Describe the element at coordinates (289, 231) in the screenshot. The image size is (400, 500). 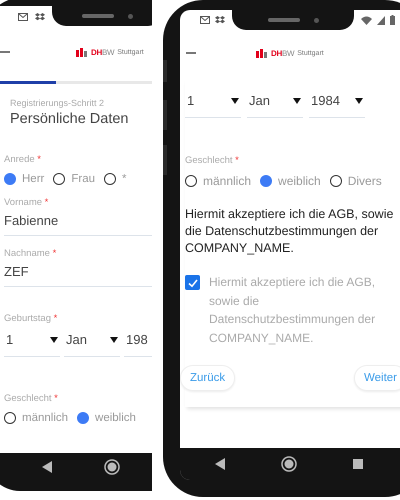
I see `terms-text: Hiermit akzeptiere ich die AGB, sowie die Datenschutzbestimmungen der COMPANY_NAME.` at that location.